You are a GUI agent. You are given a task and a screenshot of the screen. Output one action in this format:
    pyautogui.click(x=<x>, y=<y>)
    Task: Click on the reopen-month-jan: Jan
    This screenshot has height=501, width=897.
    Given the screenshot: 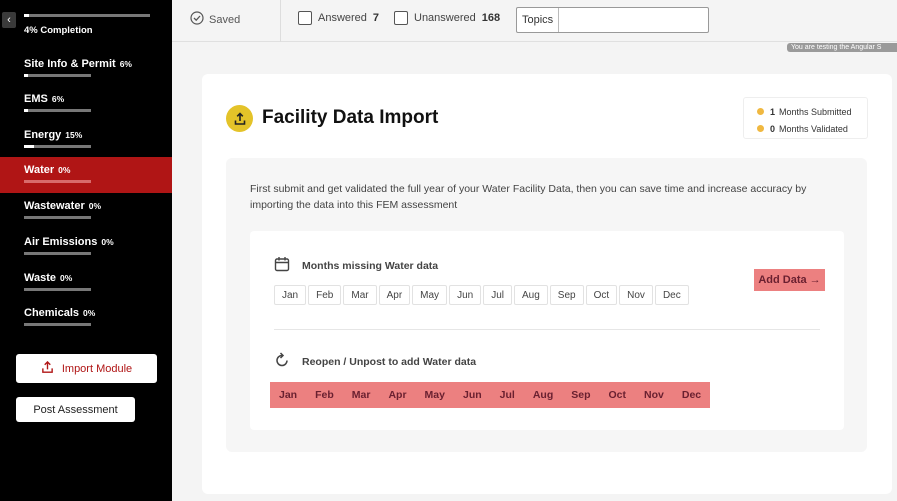 What is the action you would take?
    pyautogui.click(x=288, y=395)
    